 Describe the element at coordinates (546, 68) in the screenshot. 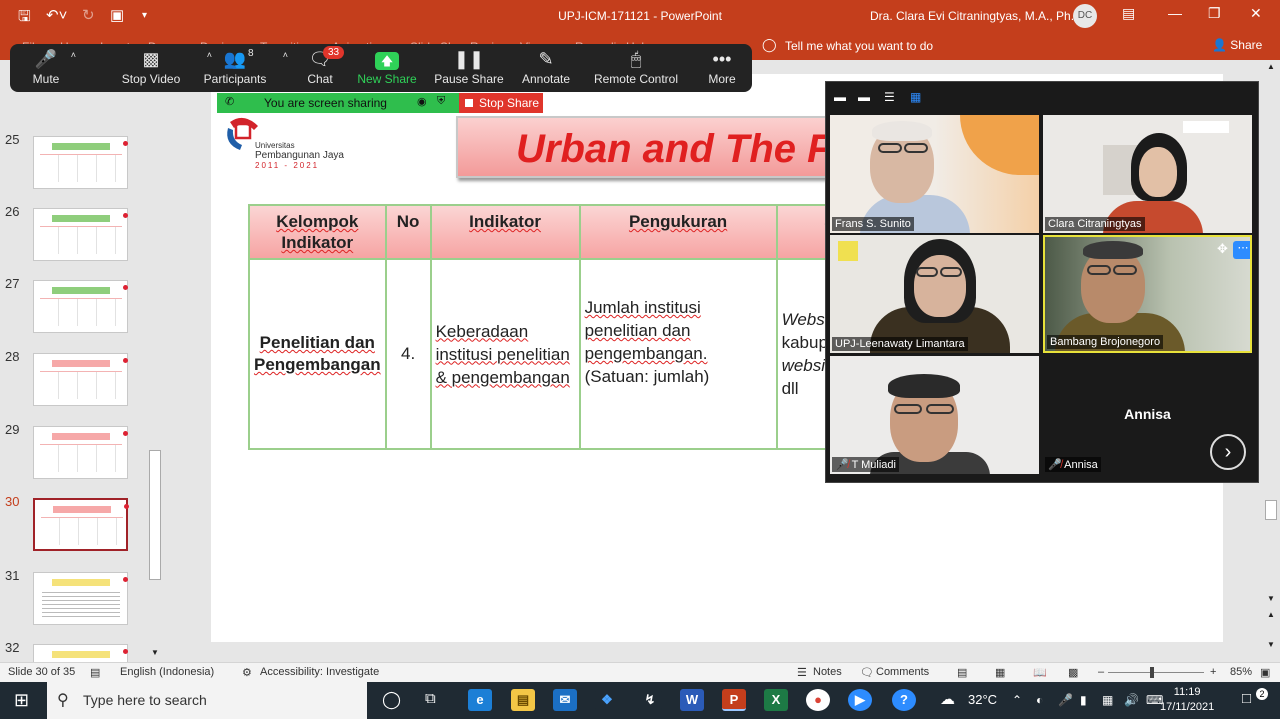

I see `annotate-button: ✎ Annotate` at that location.